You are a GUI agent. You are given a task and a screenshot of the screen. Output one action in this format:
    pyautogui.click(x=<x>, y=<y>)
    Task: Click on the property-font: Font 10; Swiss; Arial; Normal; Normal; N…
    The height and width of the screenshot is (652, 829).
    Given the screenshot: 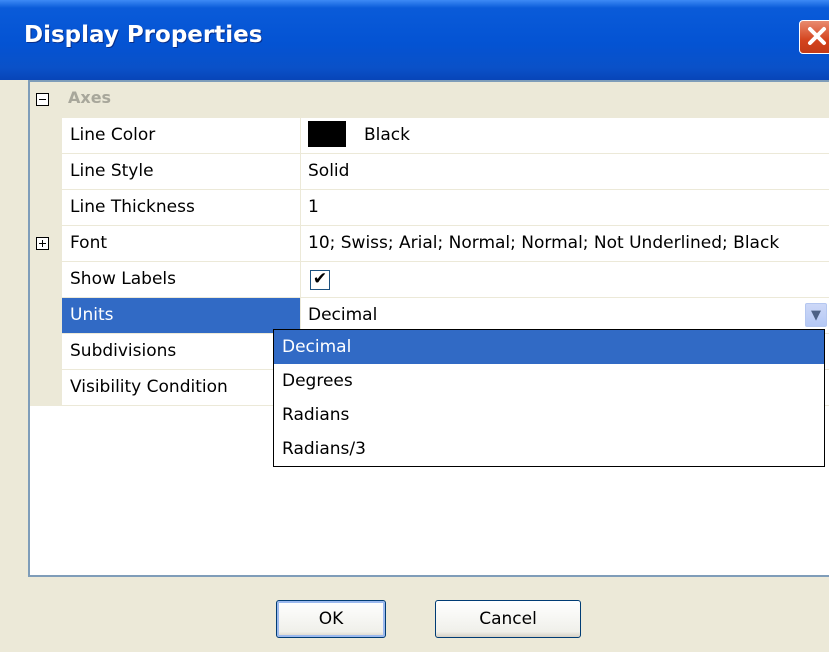 What is the action you would take?
    pyautogui.click(x=429, y=244)
    